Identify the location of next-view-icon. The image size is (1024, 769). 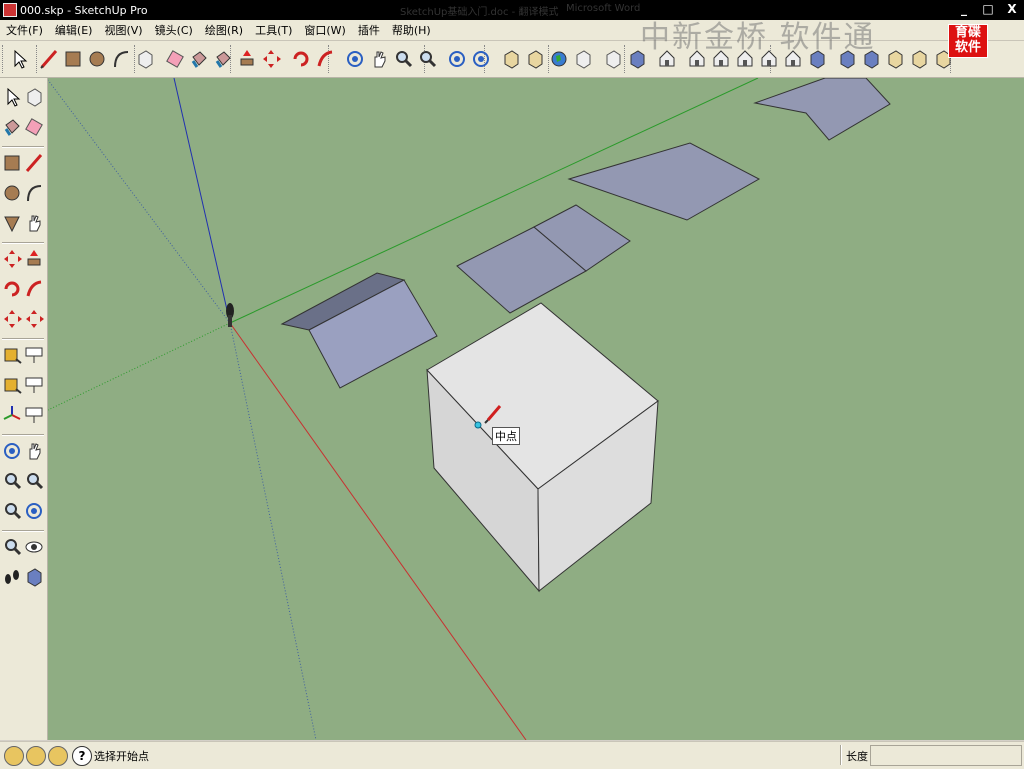
(481, 59).